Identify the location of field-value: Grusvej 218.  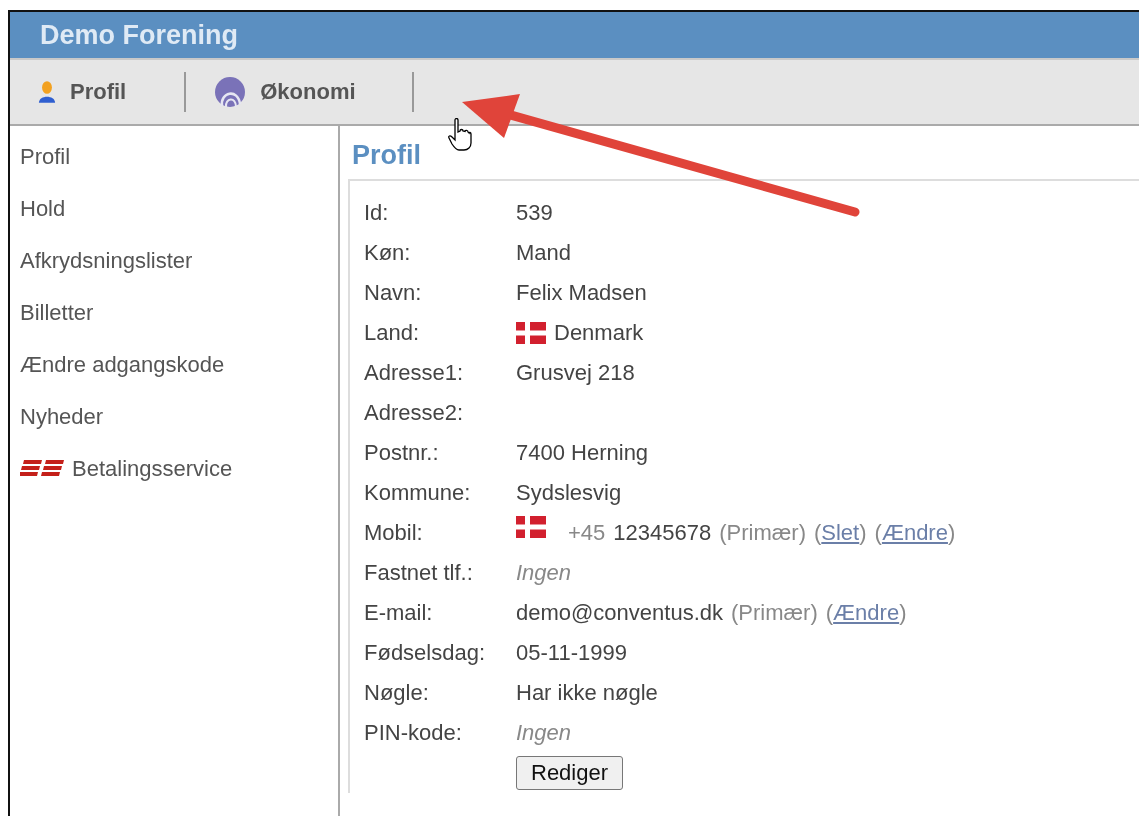
(575, 373).